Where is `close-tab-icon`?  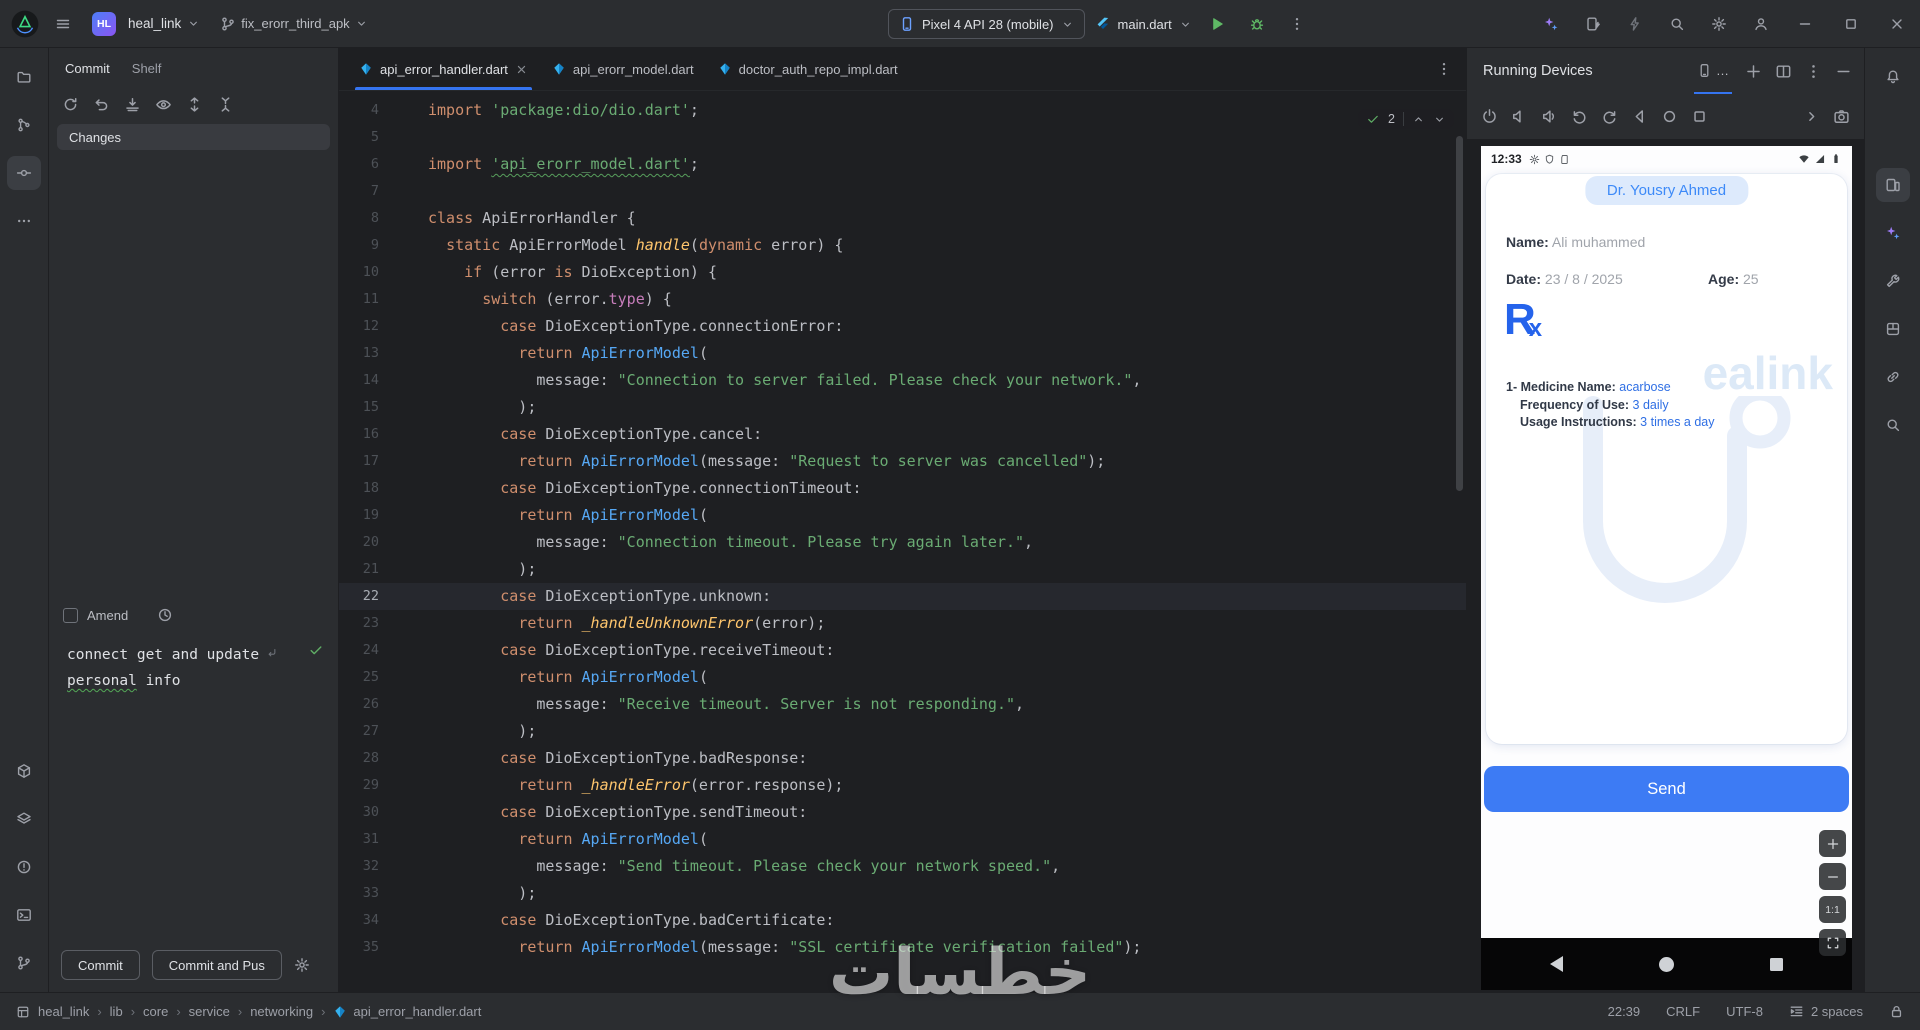
close-tab-icon is located at coordinates (521, 69).